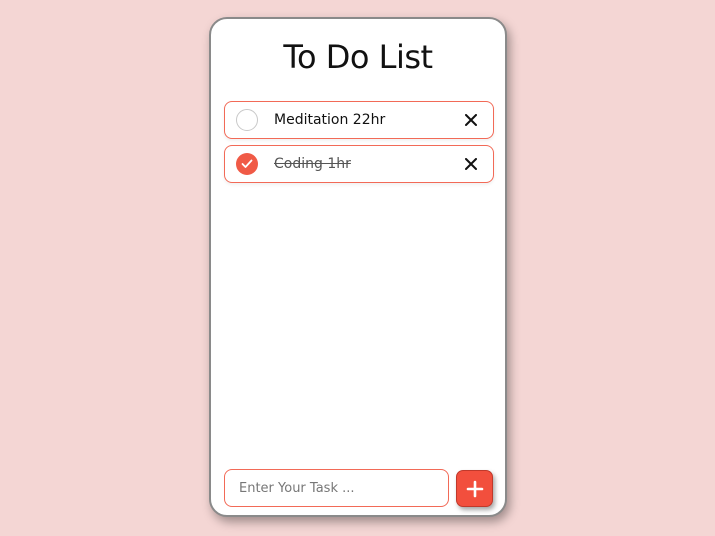 This screenshot has width=715, height=536. What do you see at coordinates (359, 164) in the screenshot?
I see `task-item: Coding 1hr` at bounding box center [359, 164].